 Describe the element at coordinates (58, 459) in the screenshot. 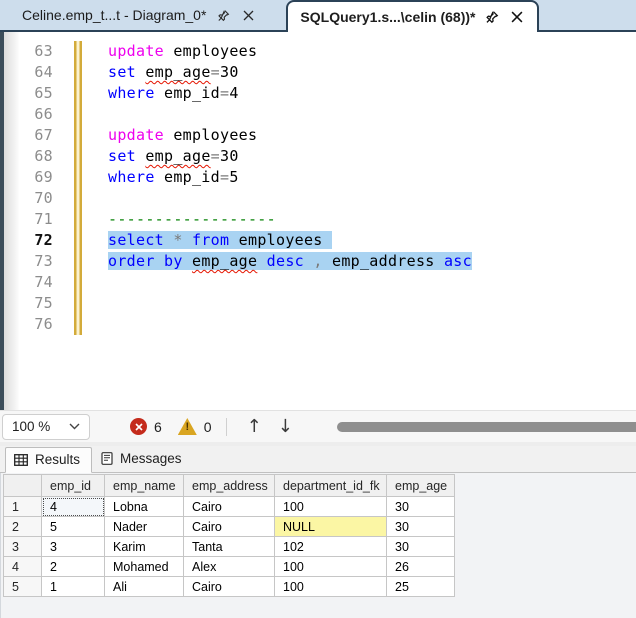

I see `tab-results-label: Results` at that location.